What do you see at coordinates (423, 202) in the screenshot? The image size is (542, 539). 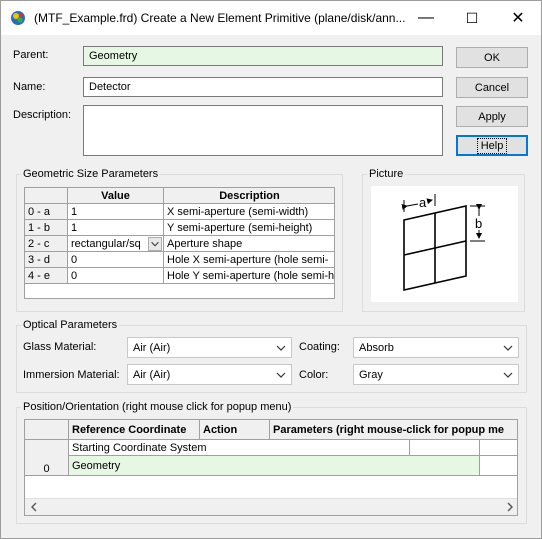 I see `label-a: a` at bounding box center [423, 202].